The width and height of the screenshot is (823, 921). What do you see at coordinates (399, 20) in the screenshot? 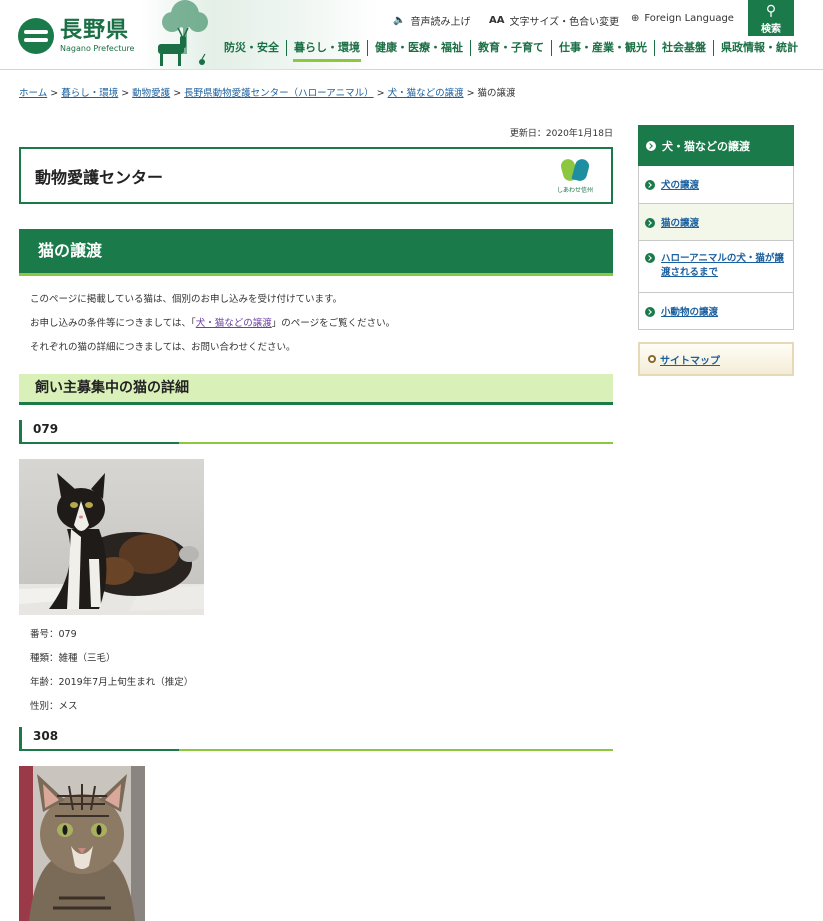
I see `speaker-icon: 🔈` at bounding box center [399, 20].